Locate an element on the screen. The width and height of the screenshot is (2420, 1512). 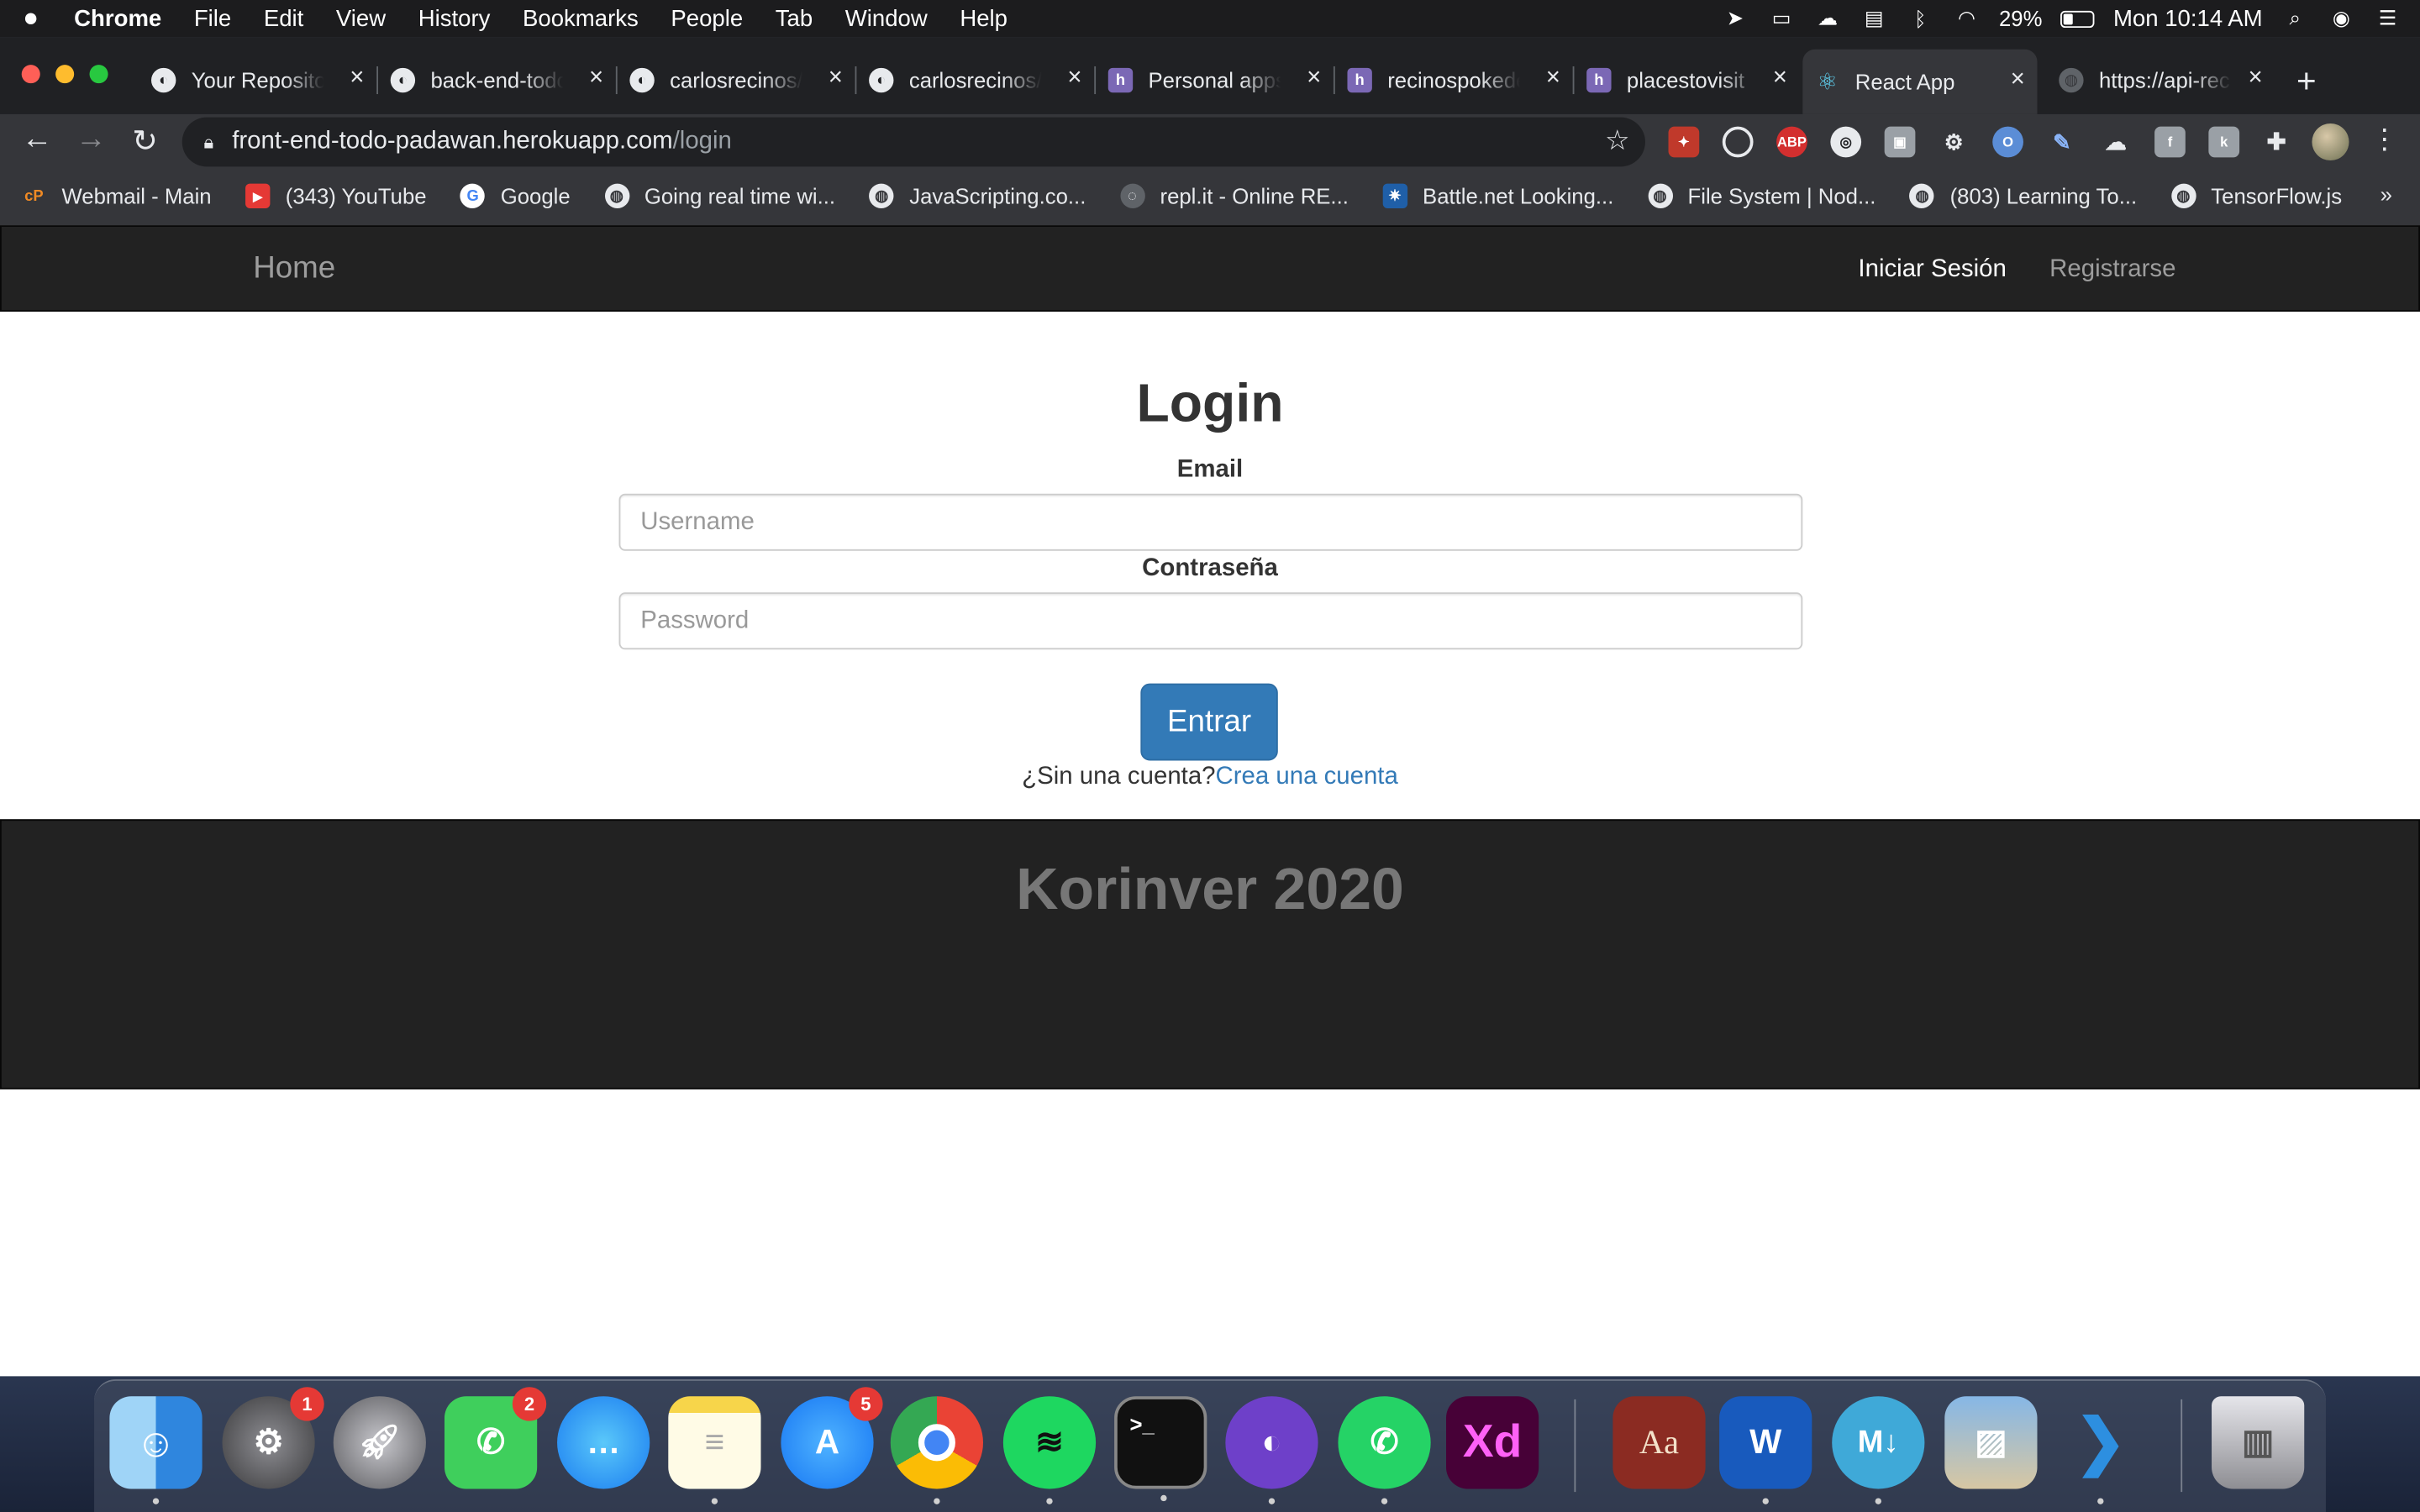
microsoft-word-icon: W is located at coordinates (1765, 1450).